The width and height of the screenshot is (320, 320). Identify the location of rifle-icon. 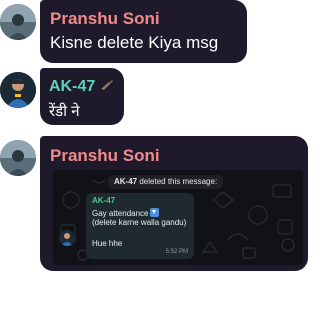
(106, 85).